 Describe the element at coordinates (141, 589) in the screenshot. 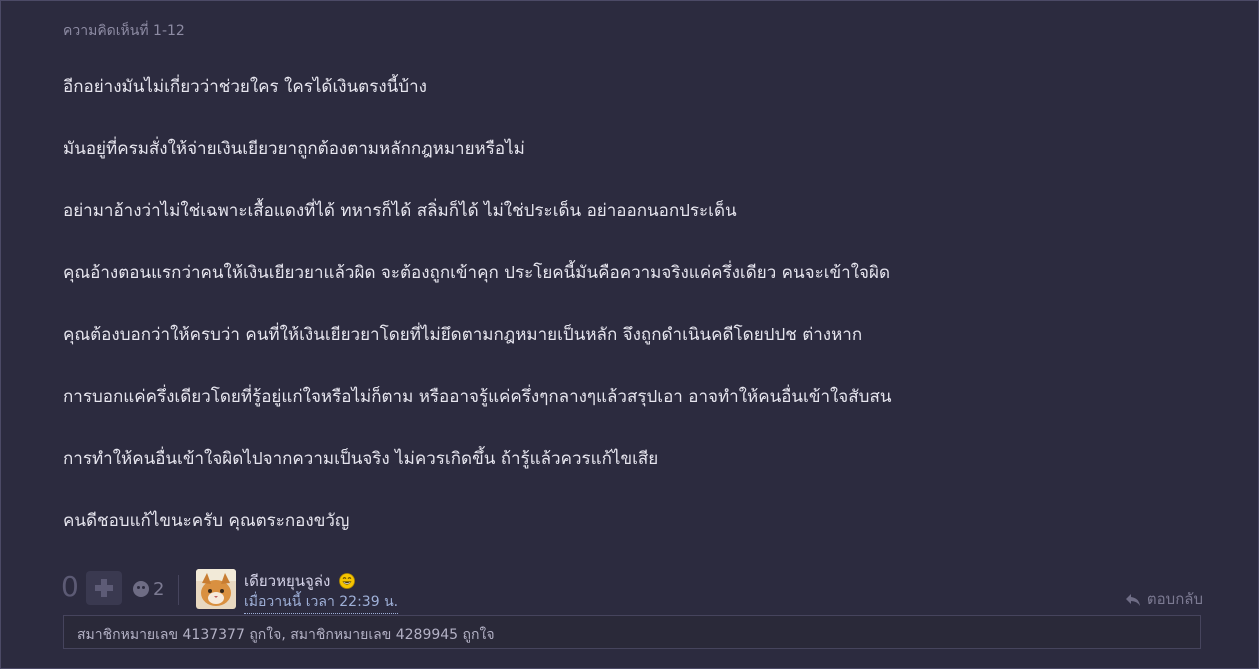

I see `smile-icon` at that location.